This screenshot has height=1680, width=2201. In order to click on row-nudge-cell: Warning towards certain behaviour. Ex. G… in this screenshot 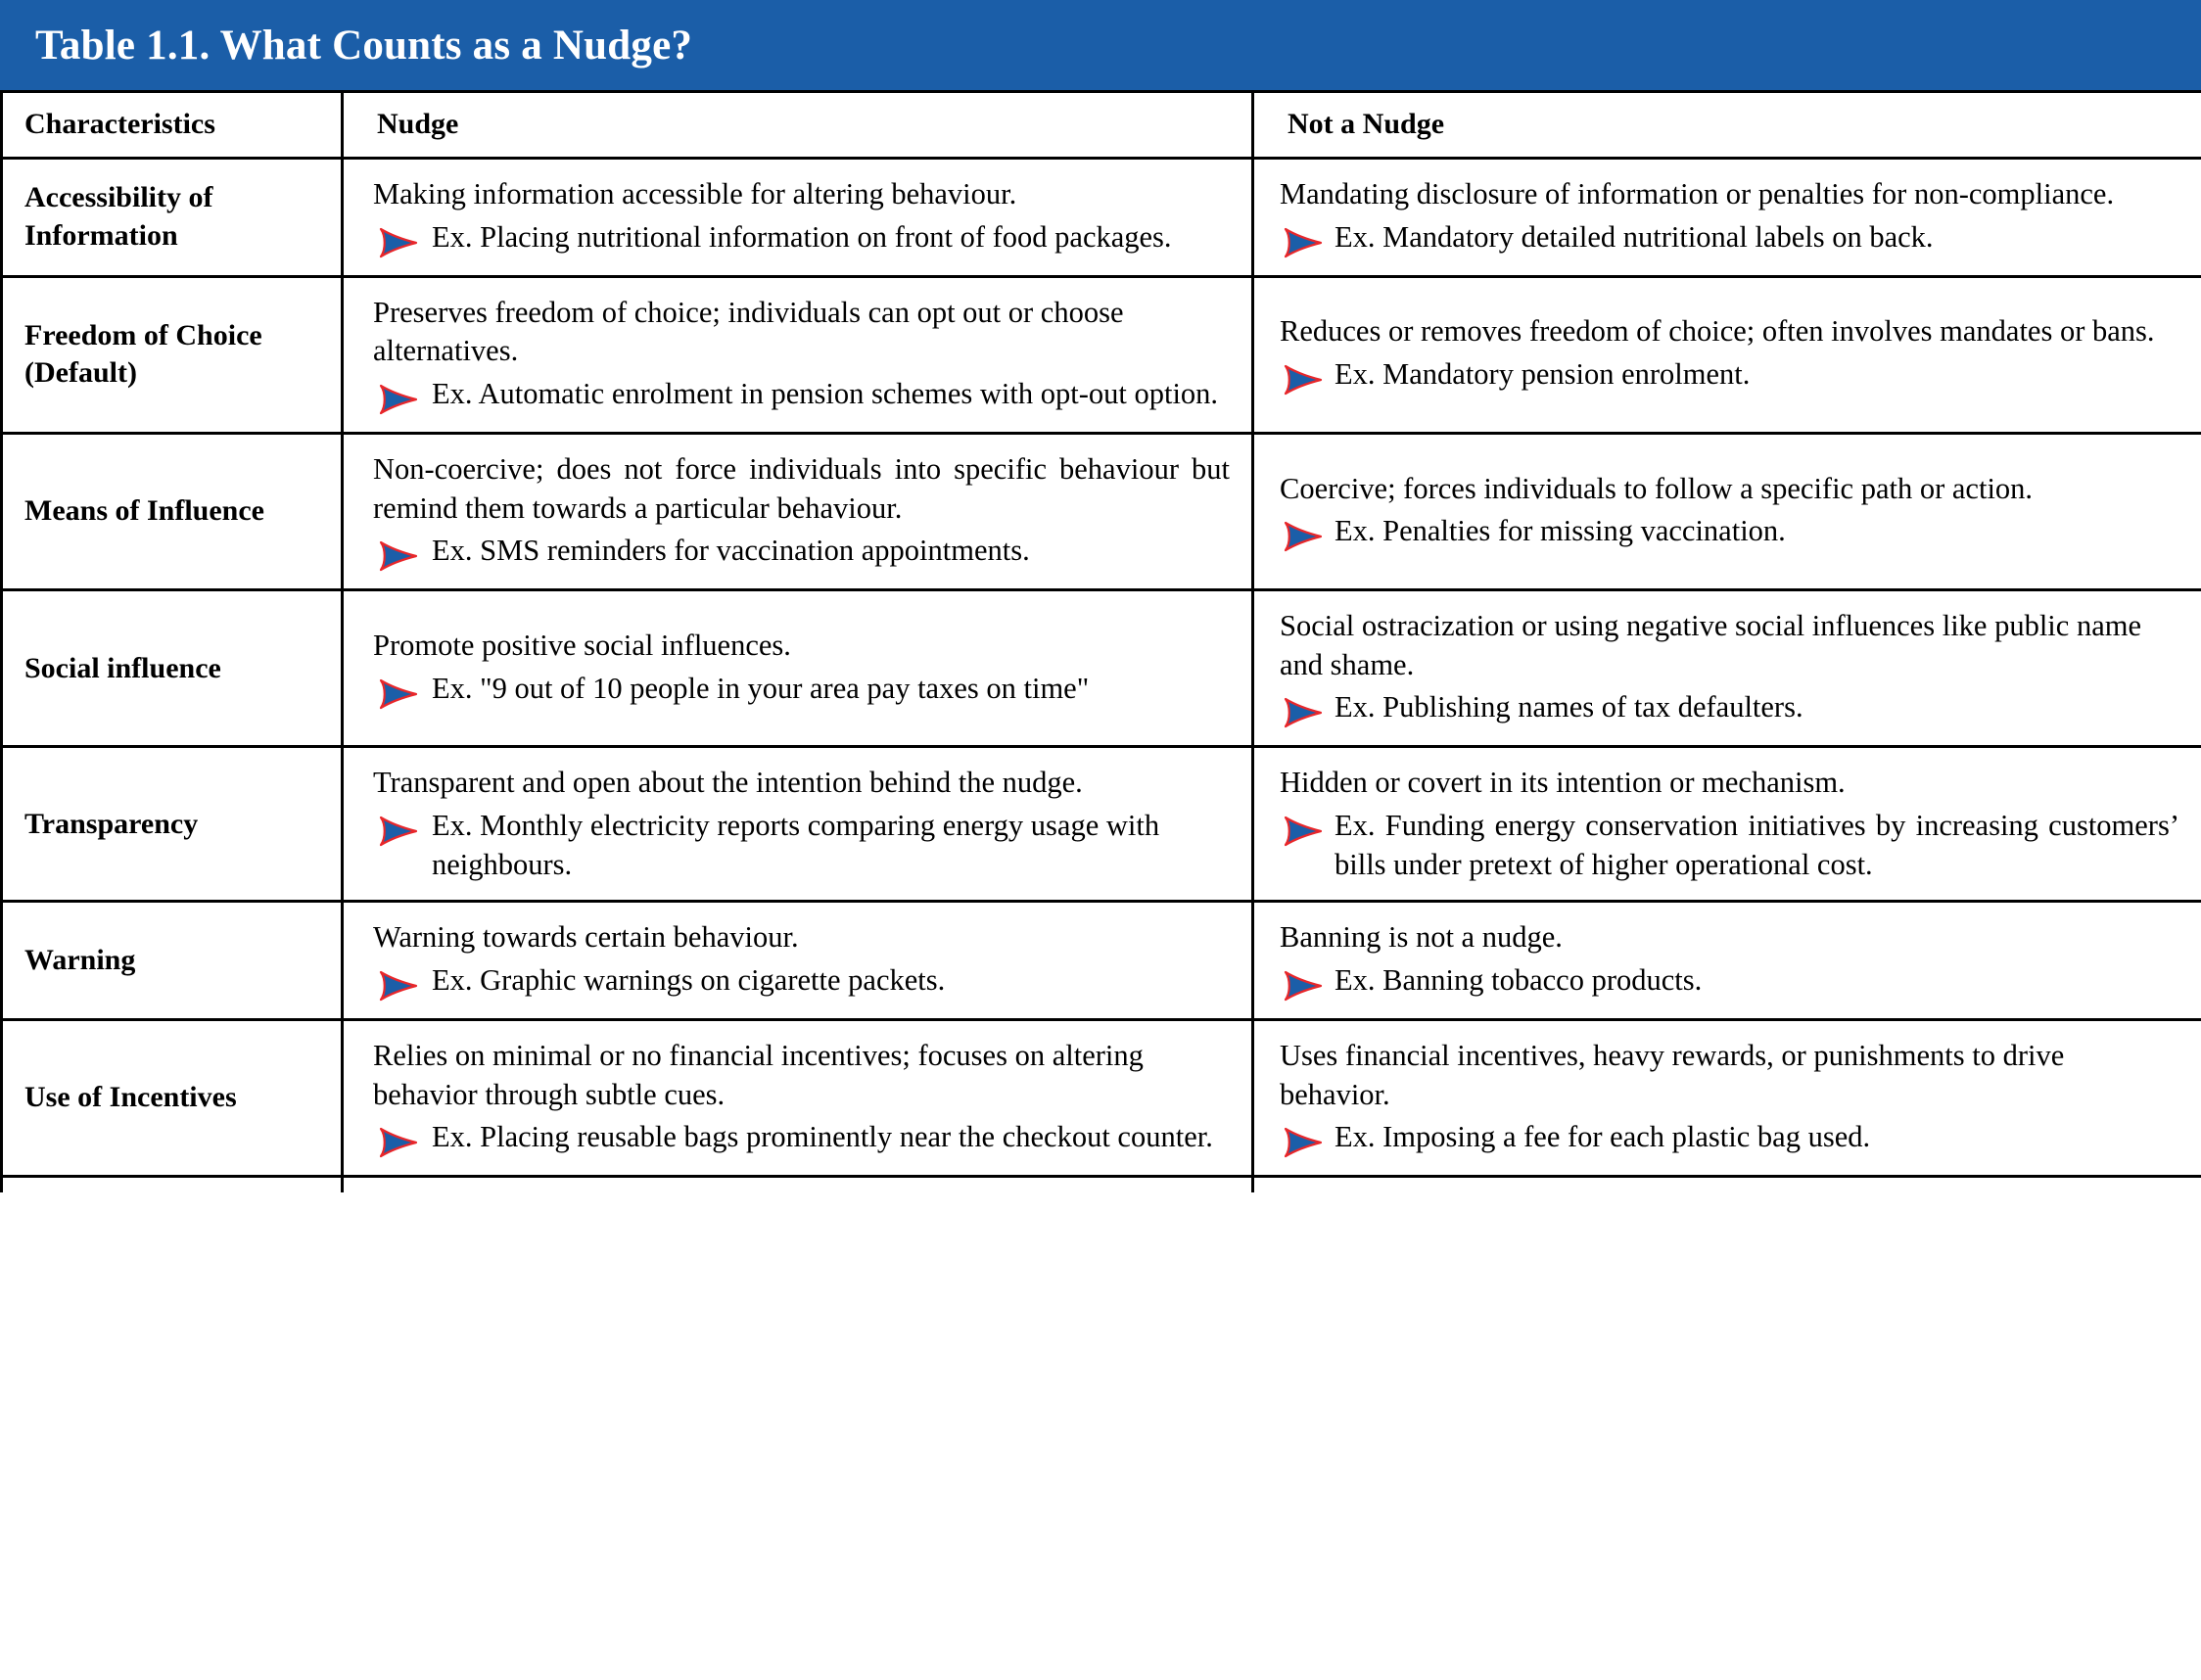, I will do `click(798, 961)`.